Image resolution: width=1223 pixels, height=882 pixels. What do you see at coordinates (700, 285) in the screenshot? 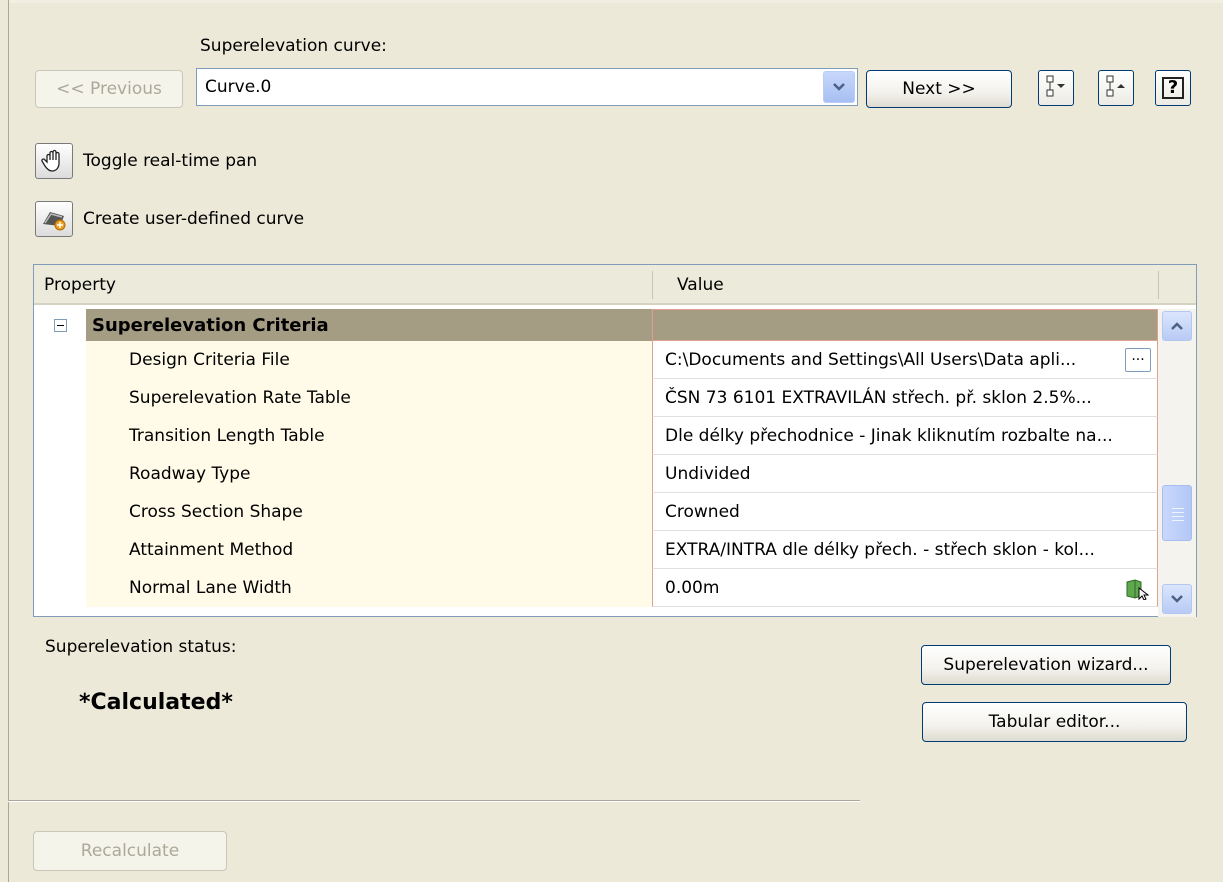
I see `column-header-value: Value` at bounding box center [700, 285].